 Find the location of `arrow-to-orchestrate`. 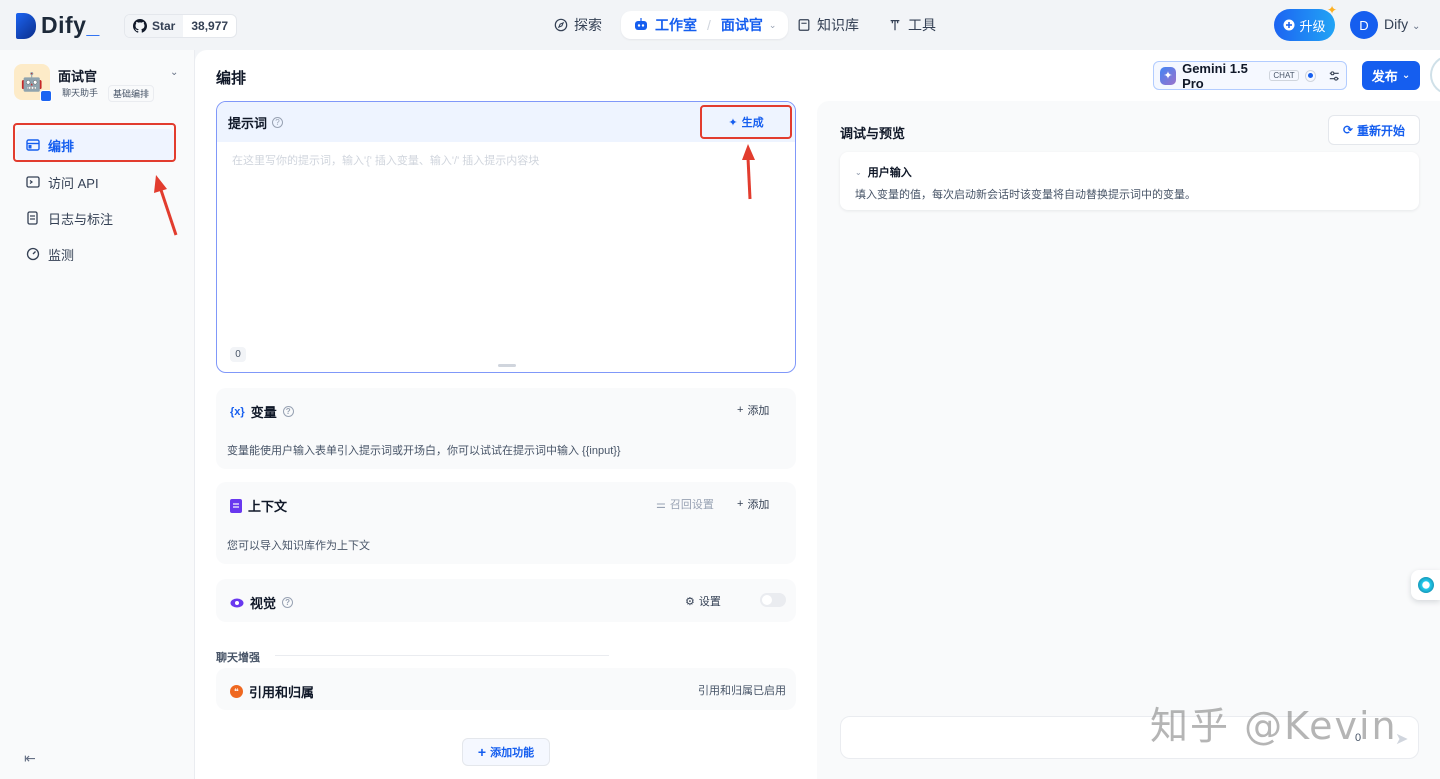

arrow-to-orchestrate is located at coordinates (166, 205).